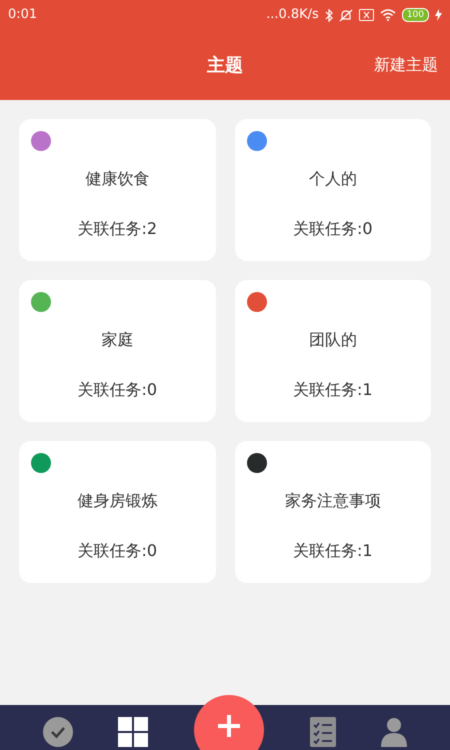 The image size is (450, 750). Describe the element at coordinates (345, 15) in the screenshot. I see `muted-bell-icon` at that location.